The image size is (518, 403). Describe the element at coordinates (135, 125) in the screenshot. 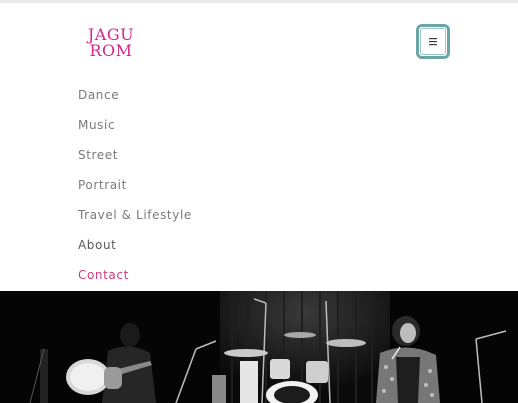

I see `nav-item-music: Music` at that location.